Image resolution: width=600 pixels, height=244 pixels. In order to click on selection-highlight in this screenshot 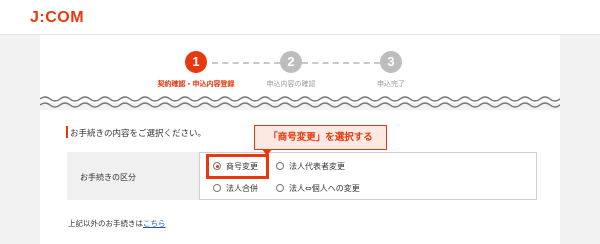, I will do `click(237, 166)`.